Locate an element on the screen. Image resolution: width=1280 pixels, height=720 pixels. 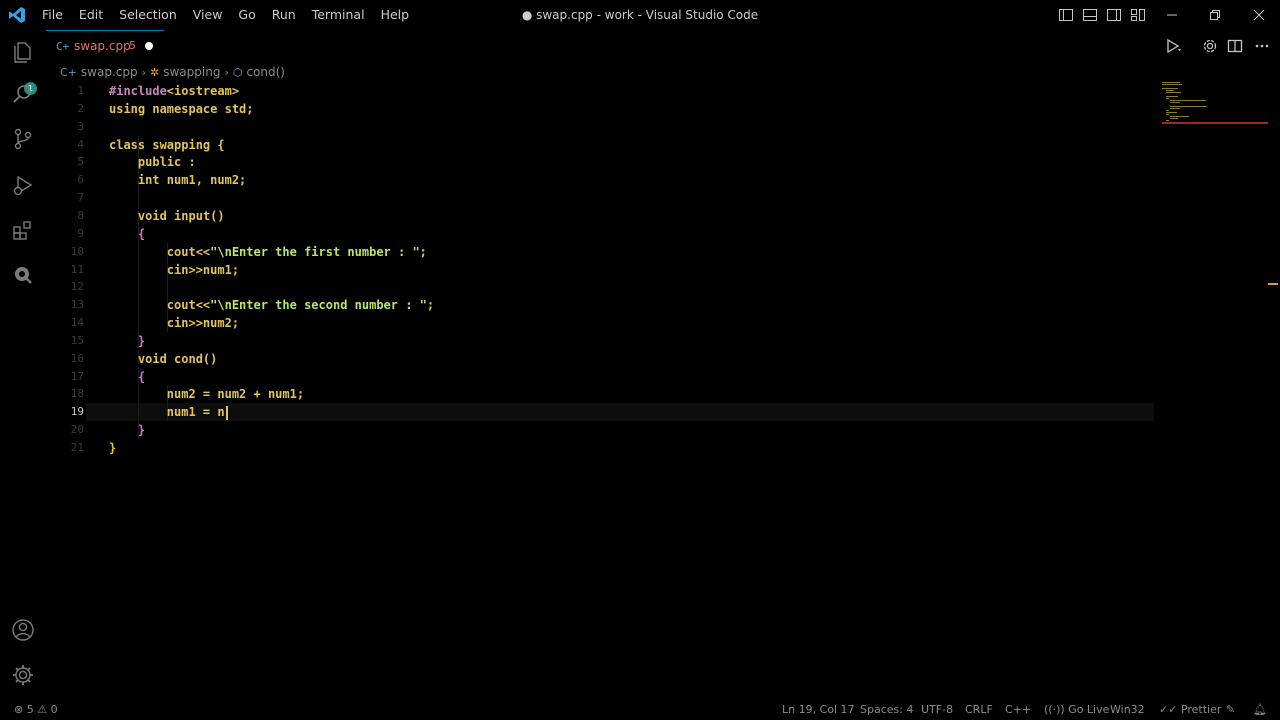
minimap is located at coordinates (1212, 391).